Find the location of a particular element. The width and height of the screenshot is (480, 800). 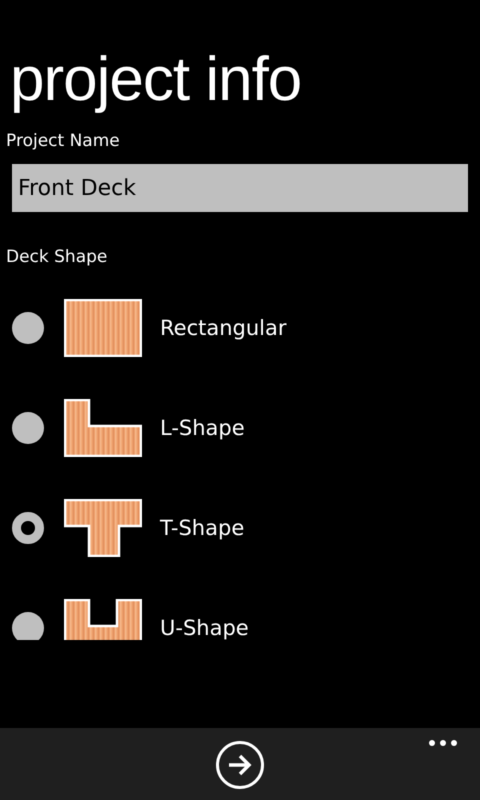

option-label: L-Shape is located at coordinates (202, 428).